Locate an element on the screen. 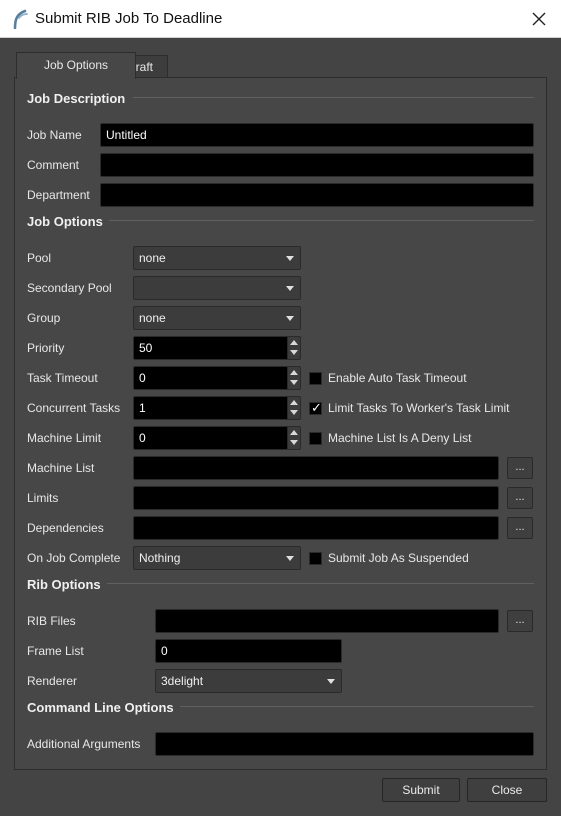 Image resolution: width=561 pixels, height=816 pixels. secondary-pool-label: Secondary Pool is located at coordinates (69, 288).